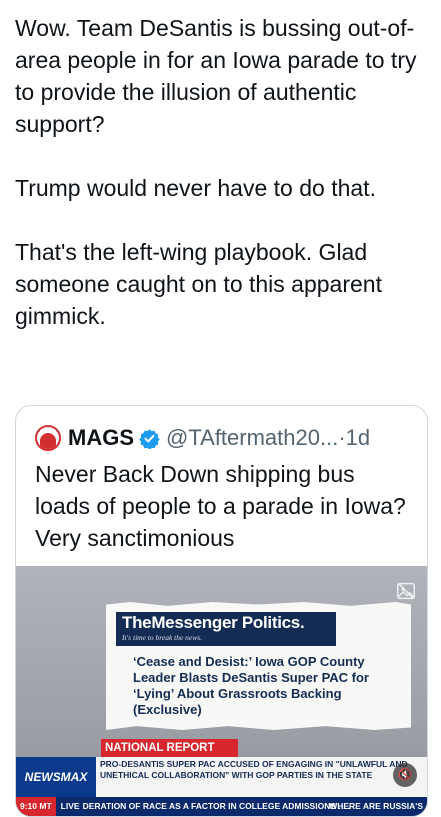 This screenshot has height=817, width=441. What do you see at coordinates (273, 622) in the screenshot?
I see `brand-section: Politics.` at bounding box center [273, 622].